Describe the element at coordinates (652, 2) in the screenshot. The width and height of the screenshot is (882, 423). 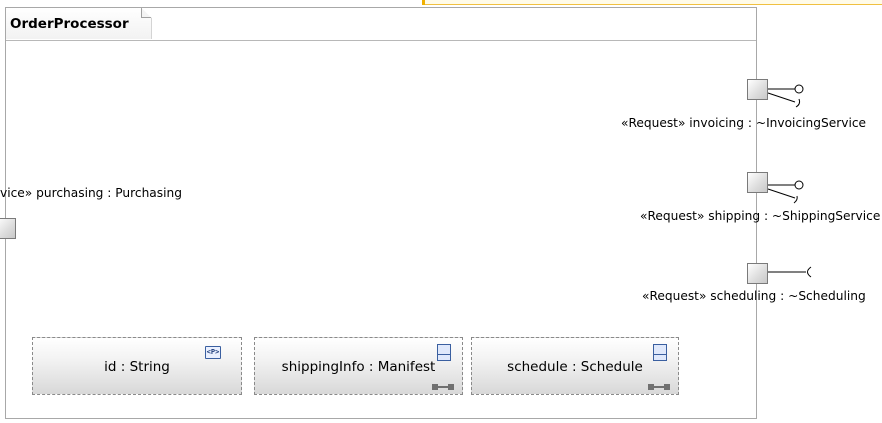
I see `selection-highlight-strip` at that location.